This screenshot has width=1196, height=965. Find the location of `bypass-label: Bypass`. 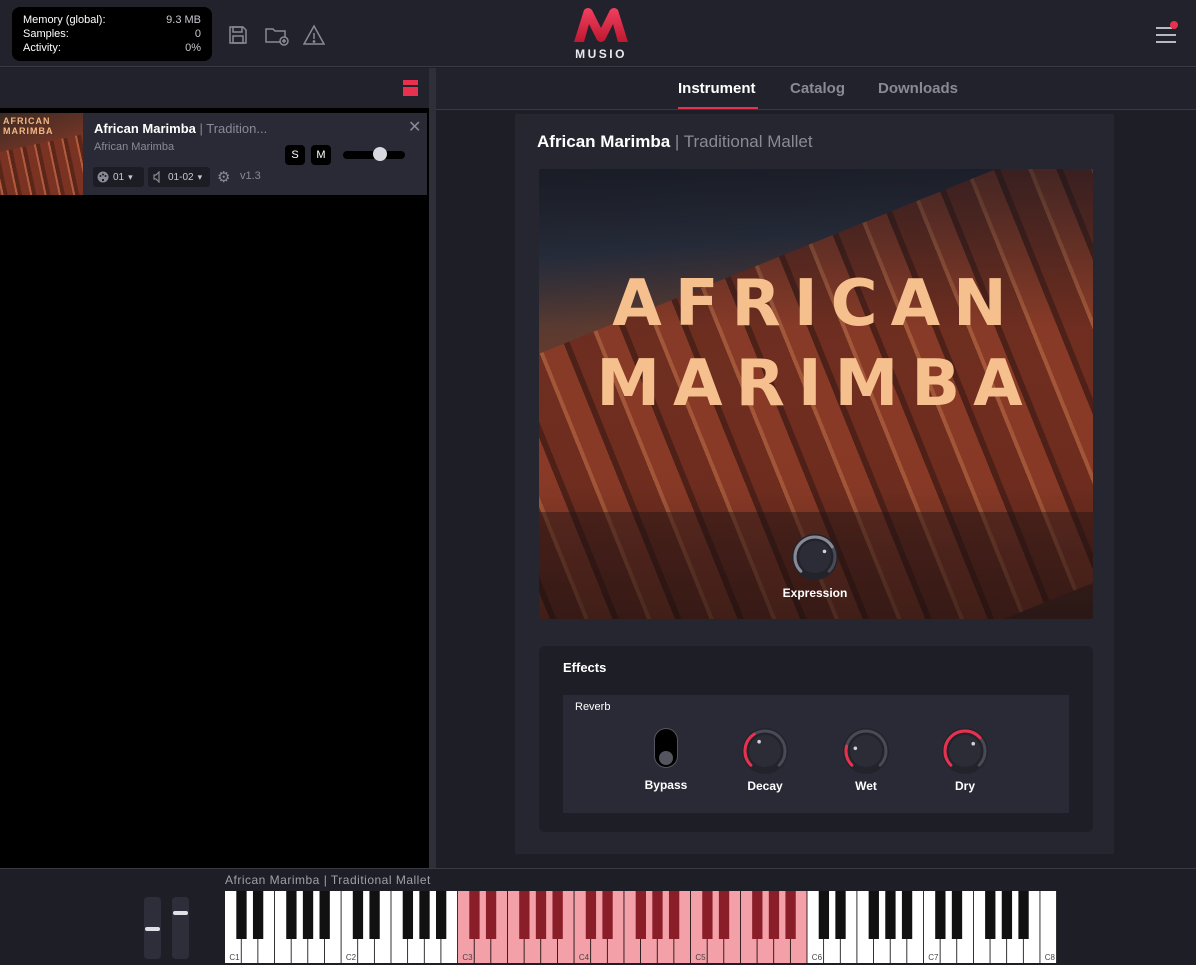

bypass-label: Bypass is located at coordinates (666, 785).